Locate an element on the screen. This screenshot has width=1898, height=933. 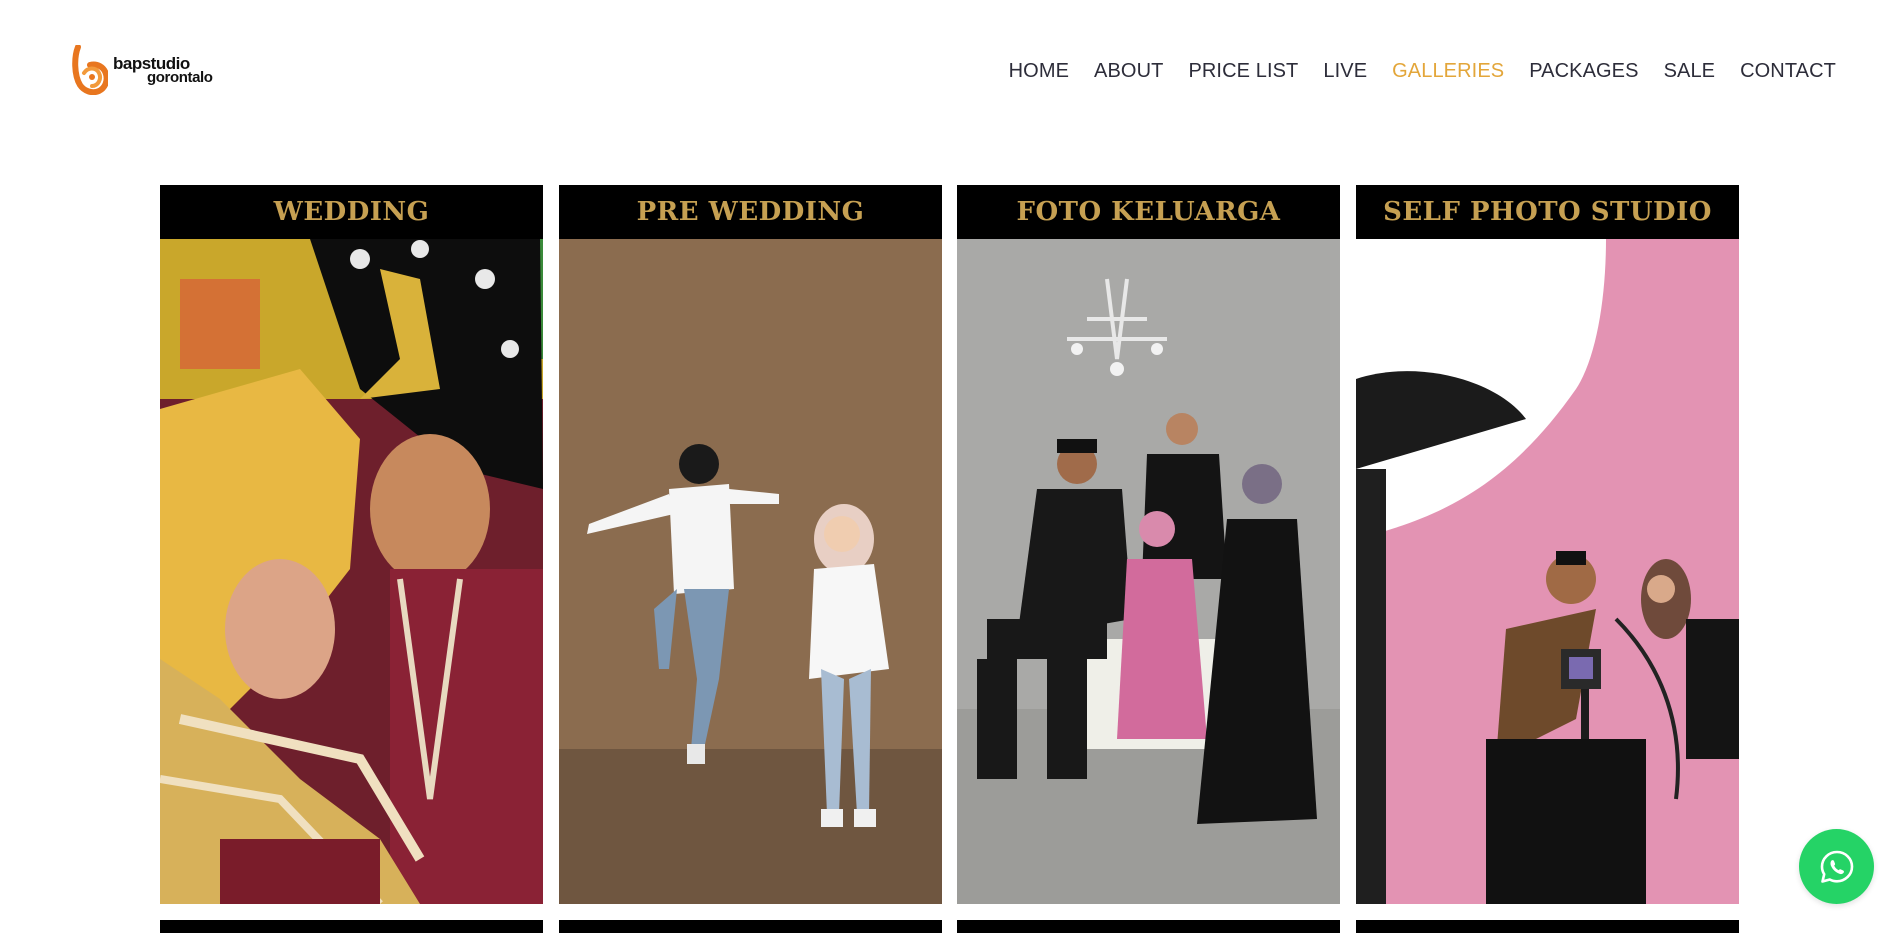
gallery-title: PRE WEDDING is located at coordinates (750, 212).